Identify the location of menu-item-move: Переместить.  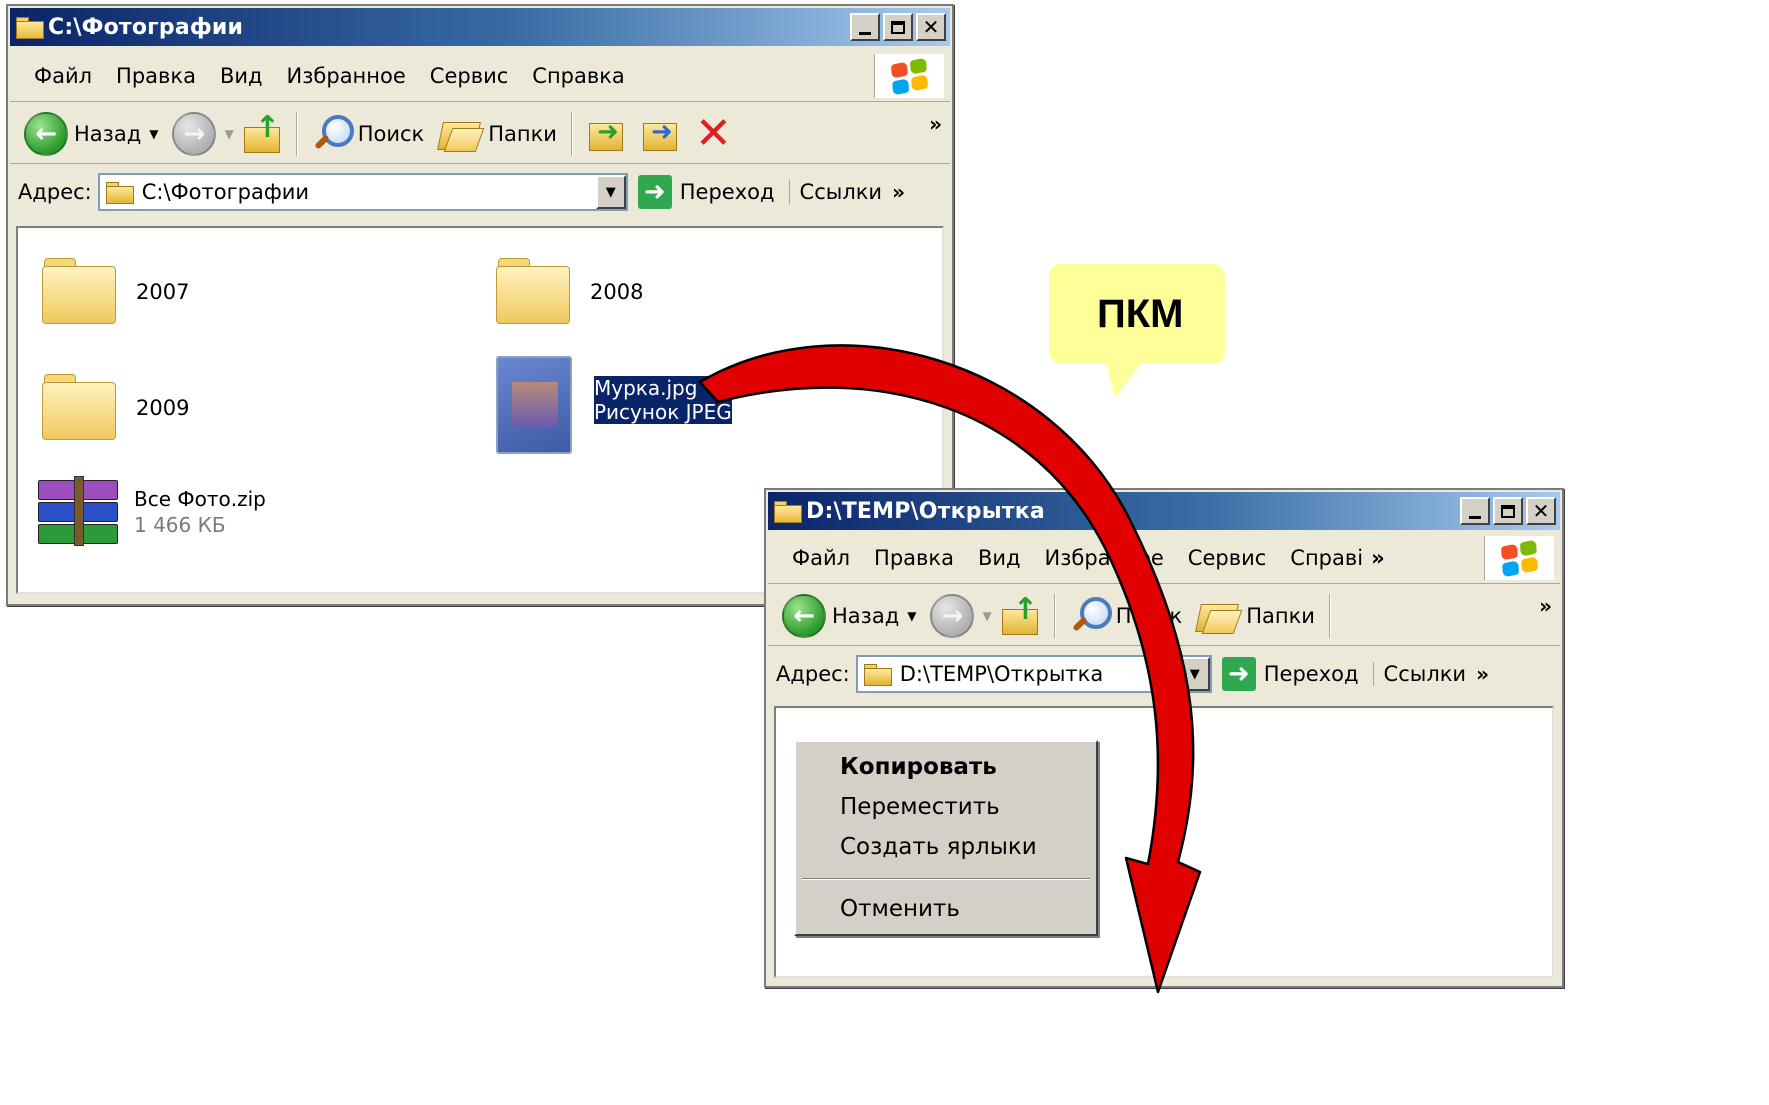
(920, 807).